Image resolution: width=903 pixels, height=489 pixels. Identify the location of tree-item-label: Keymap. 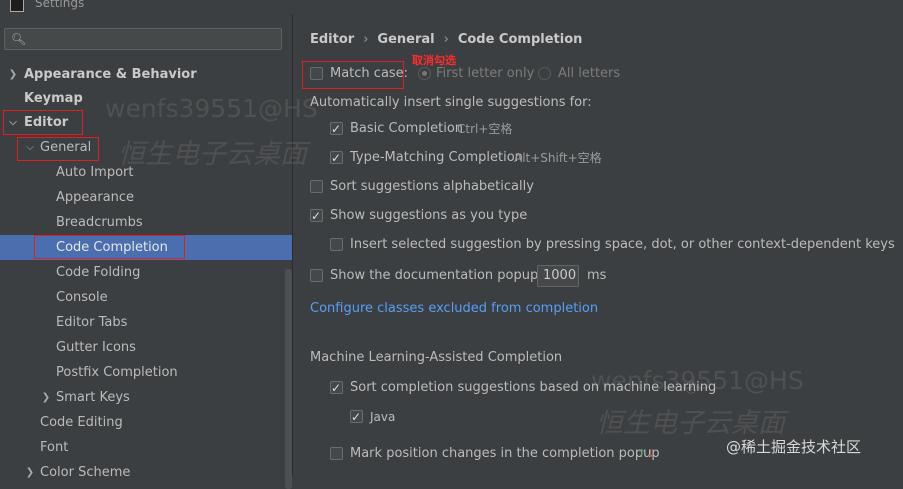
(53, 98).